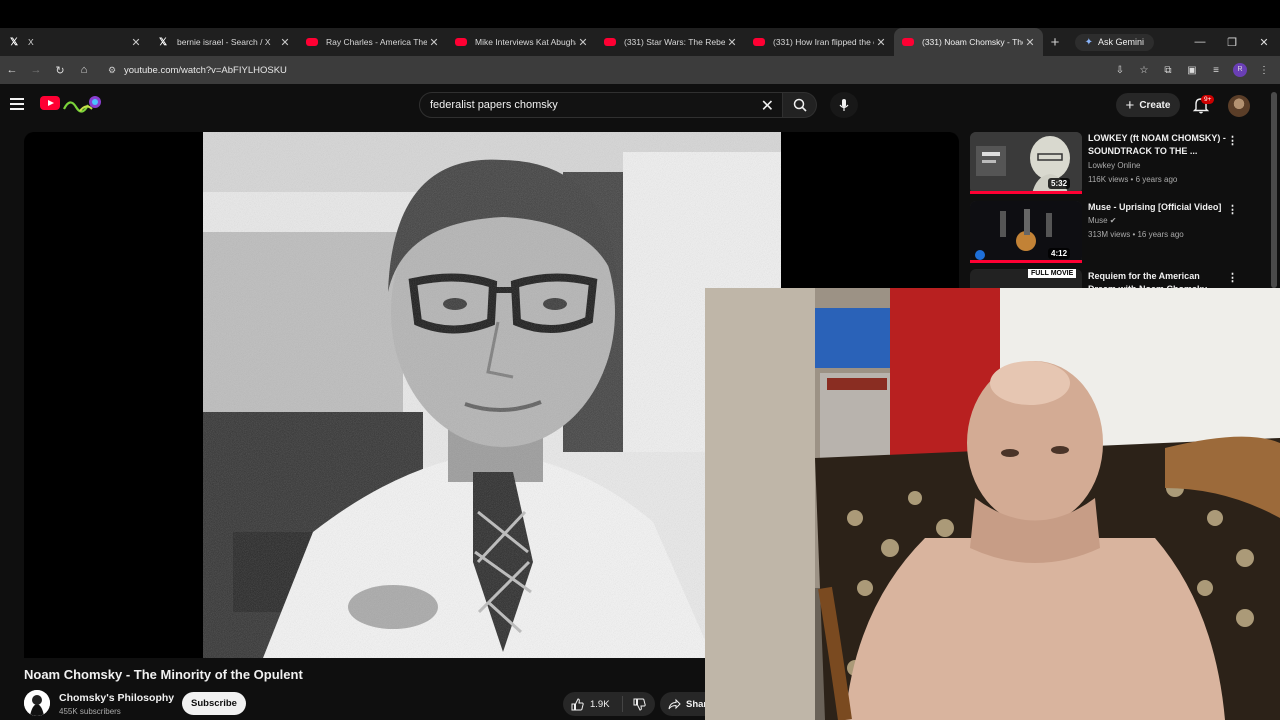 This screenshot has width=1280, height=720. What do you see at coordinates (1232, 42) in the screenshot?
I see `restore-icon: ❐` at bounding box center [1232, 42].